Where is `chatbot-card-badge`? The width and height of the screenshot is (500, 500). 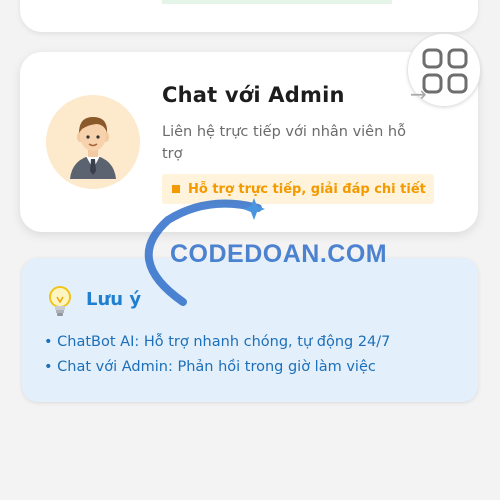 chatbot-card-badge is located at coordinates (277, 2).